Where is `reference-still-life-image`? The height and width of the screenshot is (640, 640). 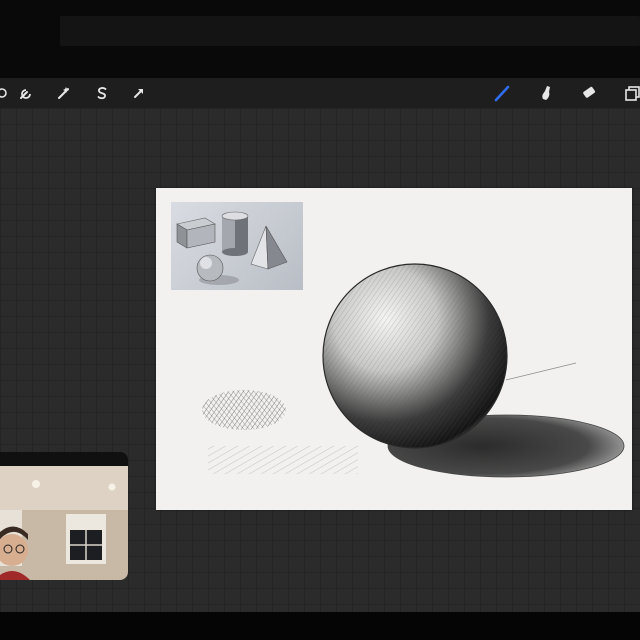
reference-still-life-image is located at coordinates (237, 246).